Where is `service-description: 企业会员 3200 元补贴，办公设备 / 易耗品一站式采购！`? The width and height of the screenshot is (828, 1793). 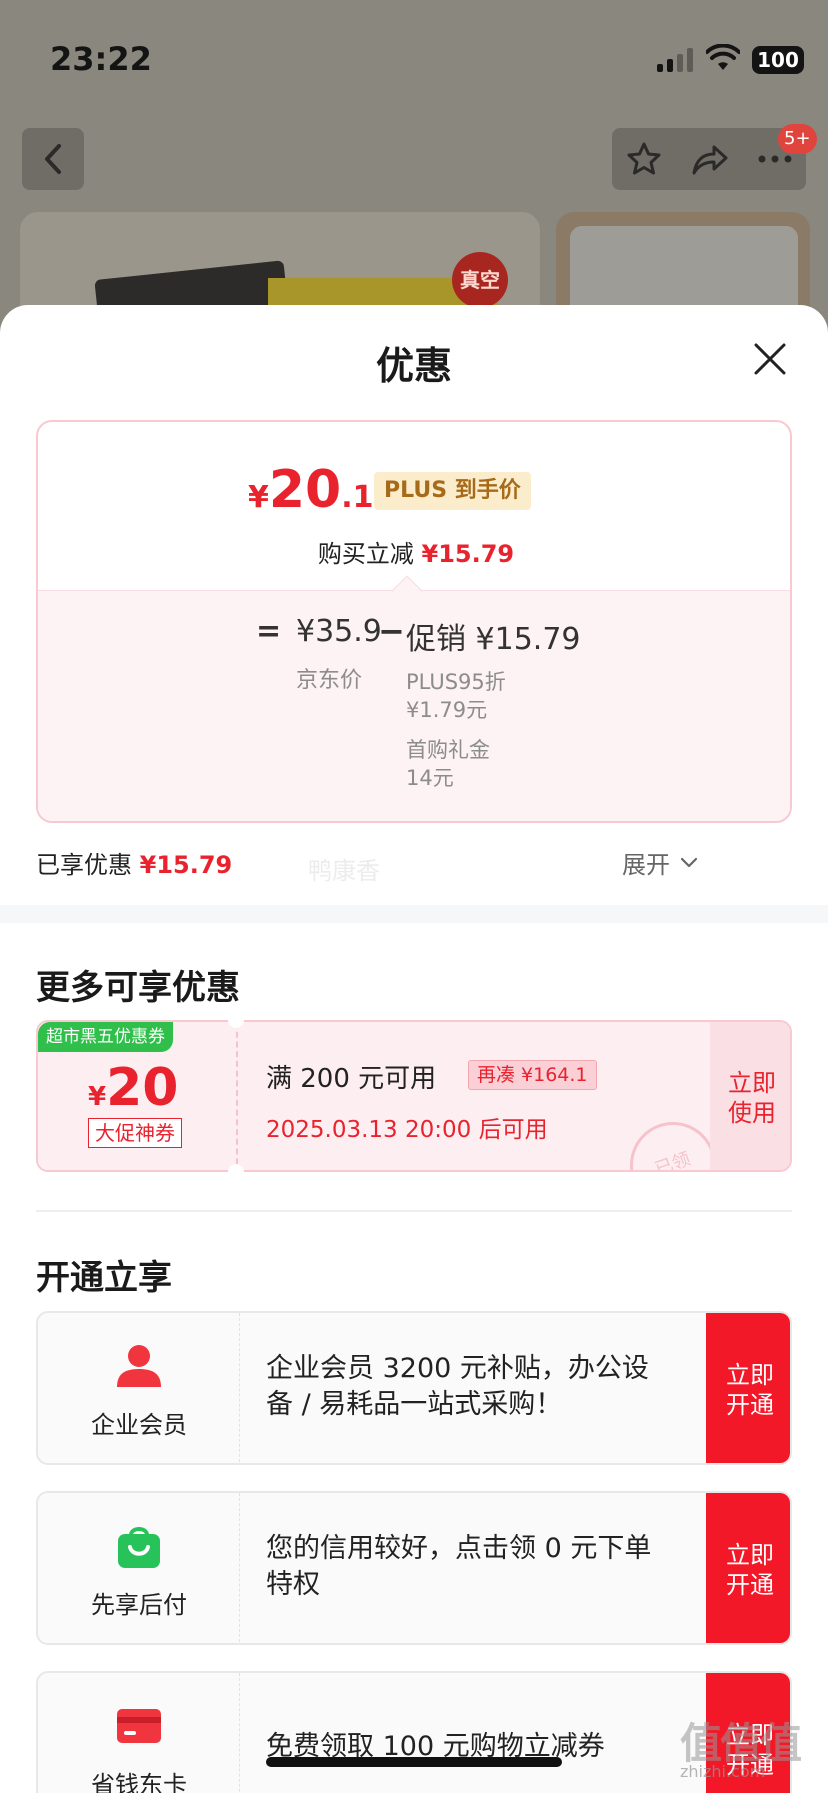 service-description: 企业会员 3200 元补贴，办公设备 / 易耗品一站式采购！ is located at coordinates (457, 1386).